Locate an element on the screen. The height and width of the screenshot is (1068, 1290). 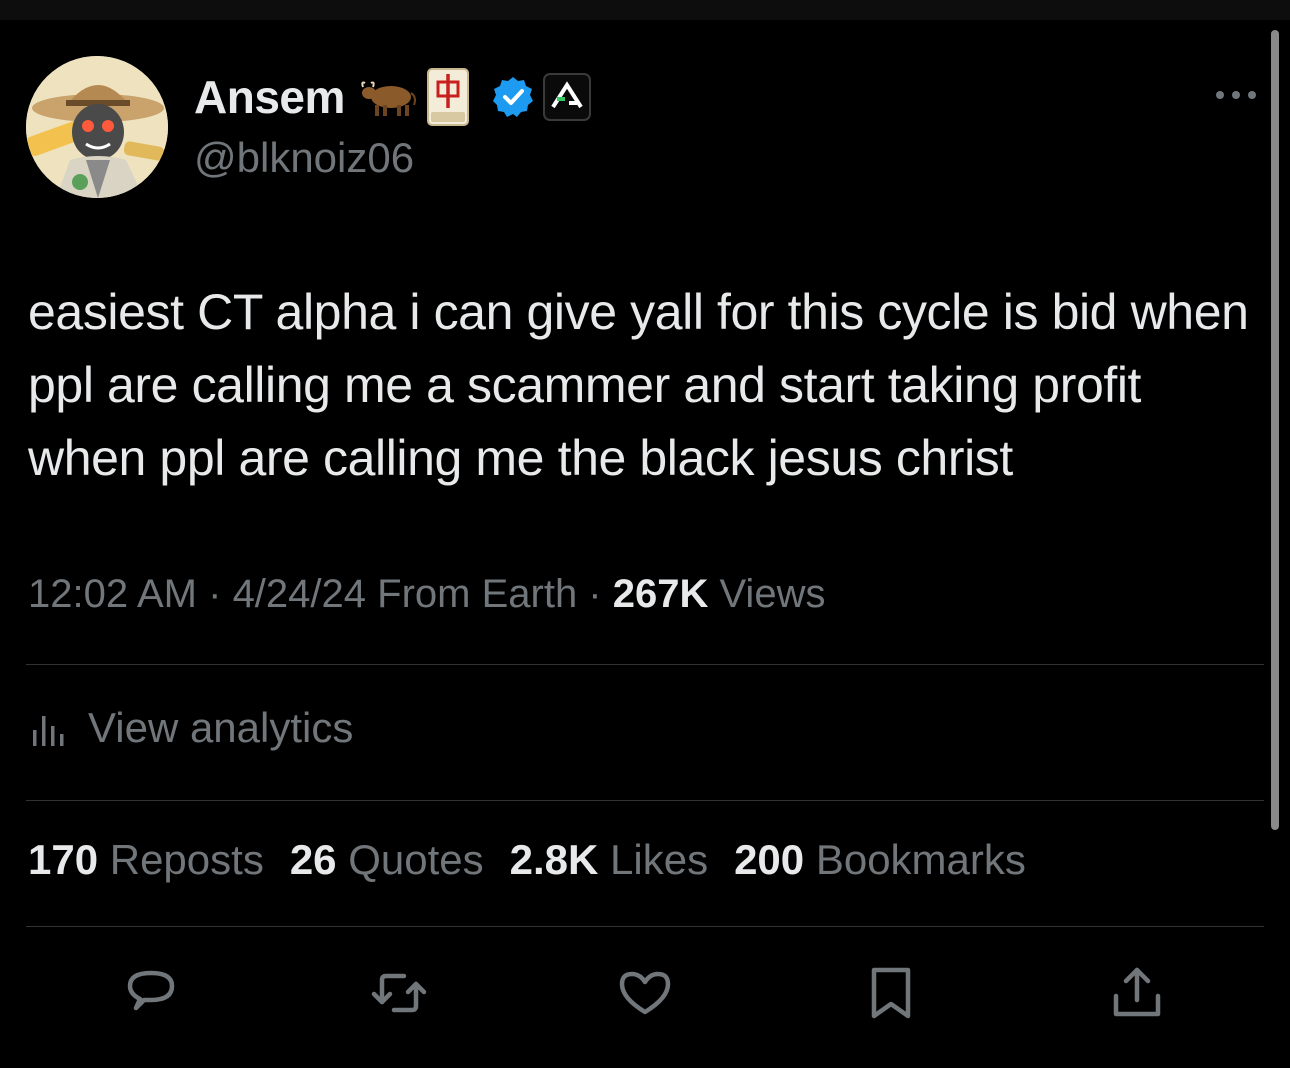
share-icon is located at coordinates (1137, 992).